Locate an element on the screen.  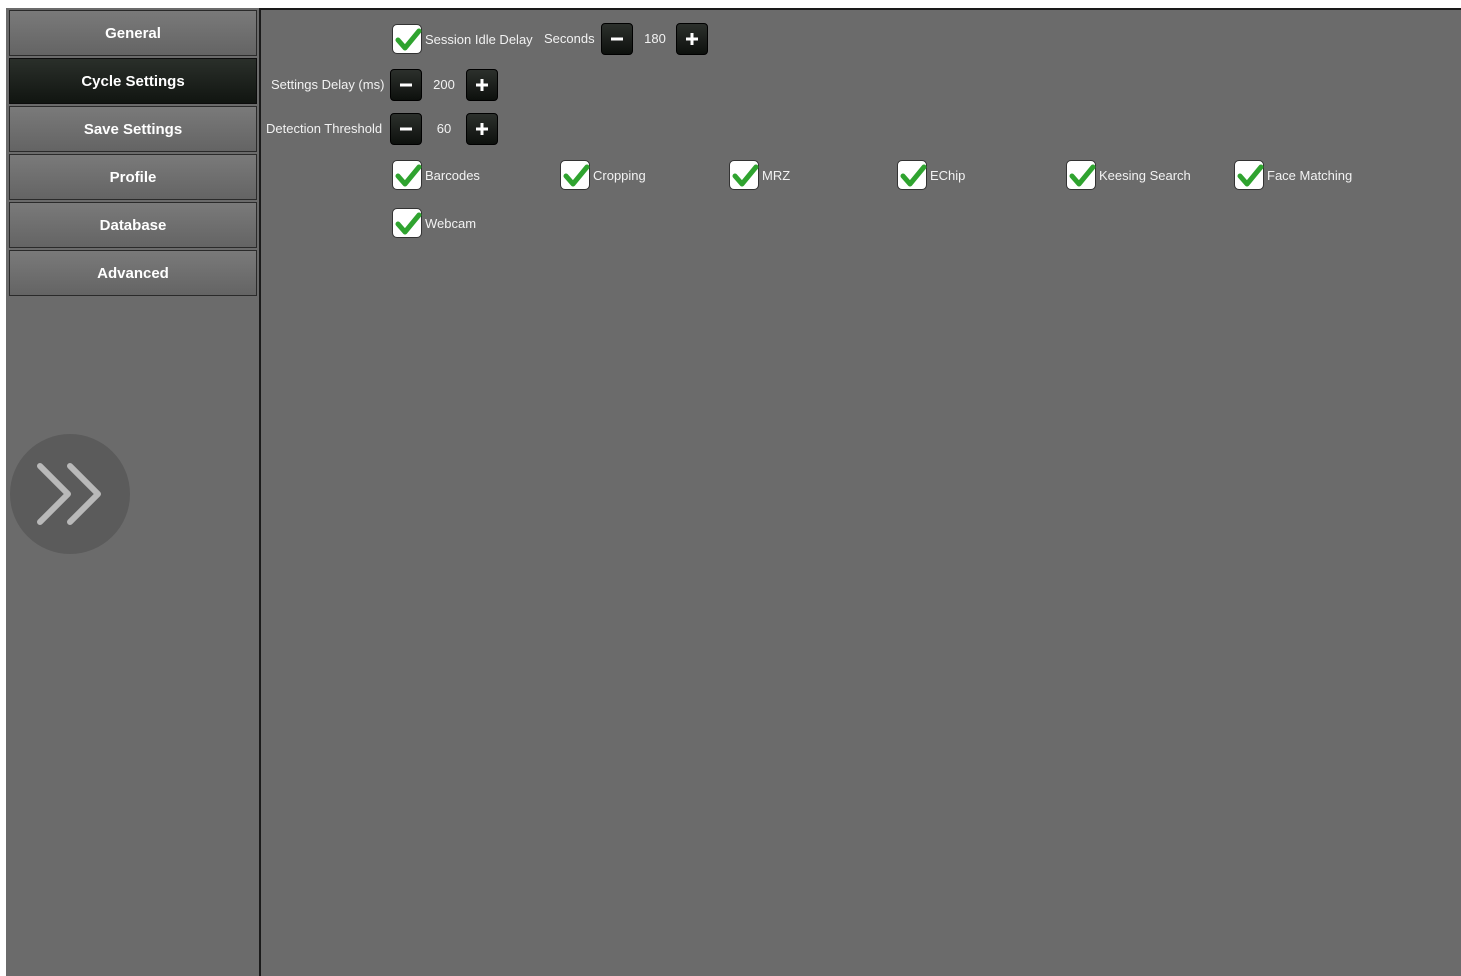
nav-label: General is located at coordinates (133, 33).